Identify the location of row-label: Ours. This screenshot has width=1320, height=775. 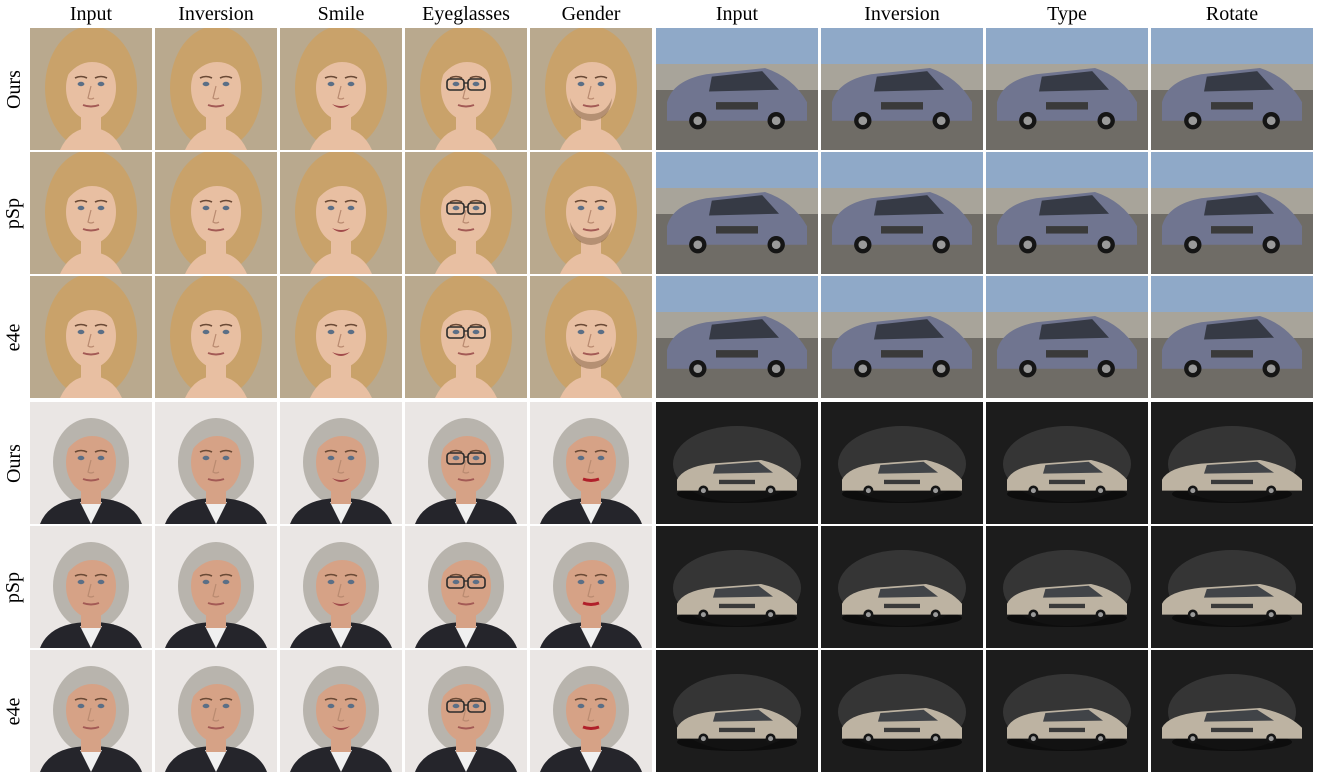
(14, 463).